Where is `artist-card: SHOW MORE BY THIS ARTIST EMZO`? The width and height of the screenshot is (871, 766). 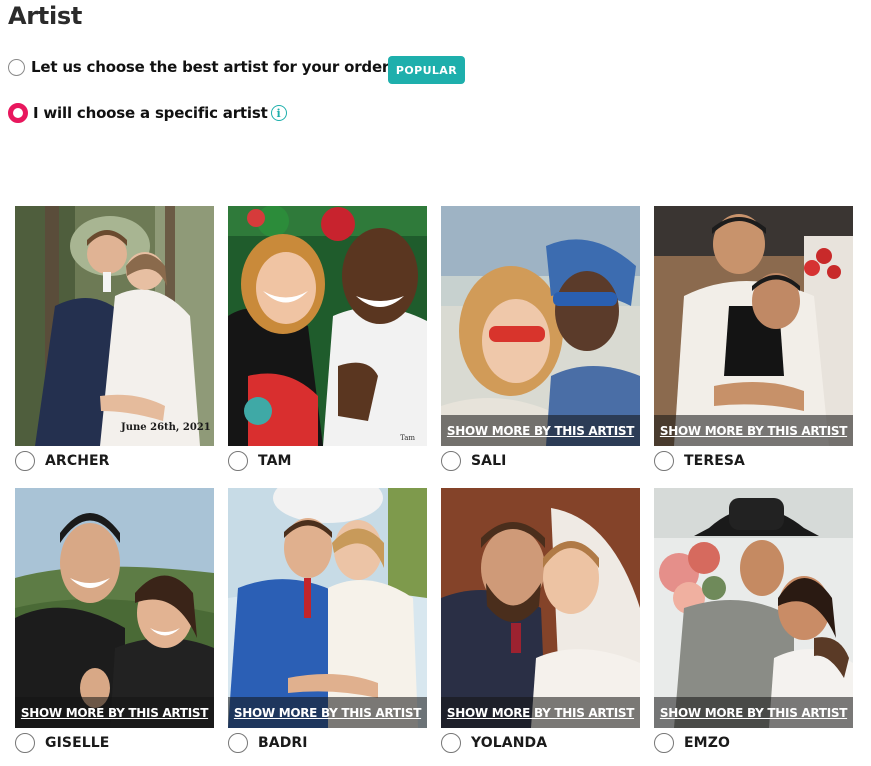 artist-card: SHOW MORE BY THIS ARTIST EMZO is located at coordinates (753, 620).